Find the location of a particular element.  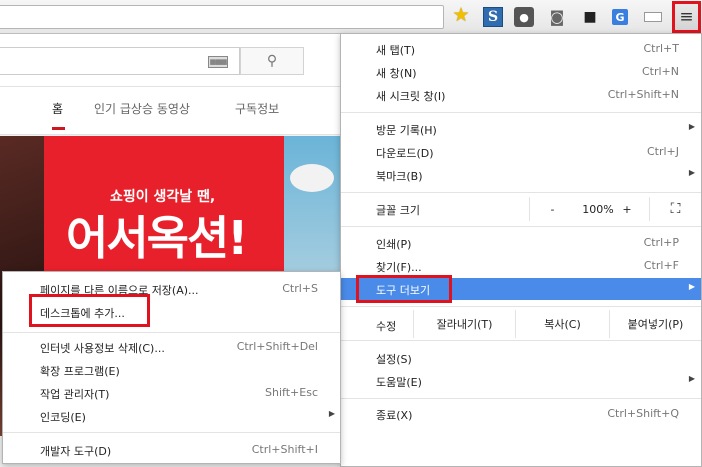

submenu-item-encoding: 인코딩(E) ▶ is located at coordinates (171, 416).